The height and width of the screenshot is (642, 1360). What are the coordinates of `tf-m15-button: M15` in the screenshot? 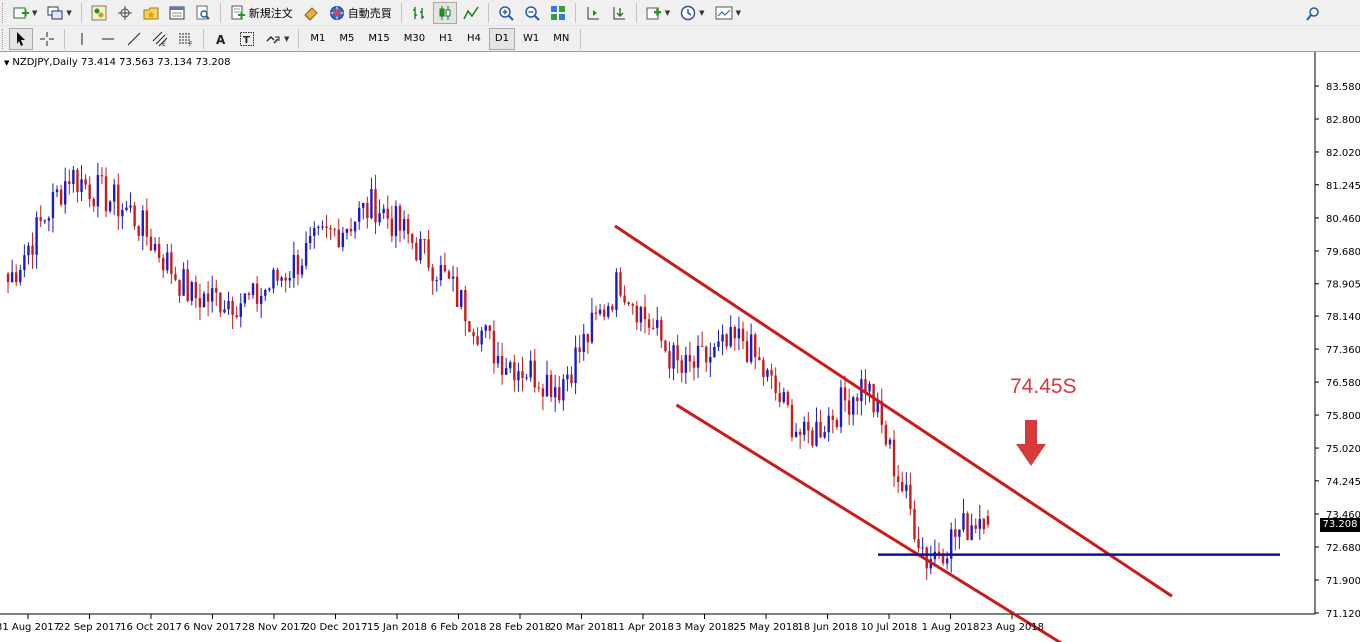 It's located at (378, 39).